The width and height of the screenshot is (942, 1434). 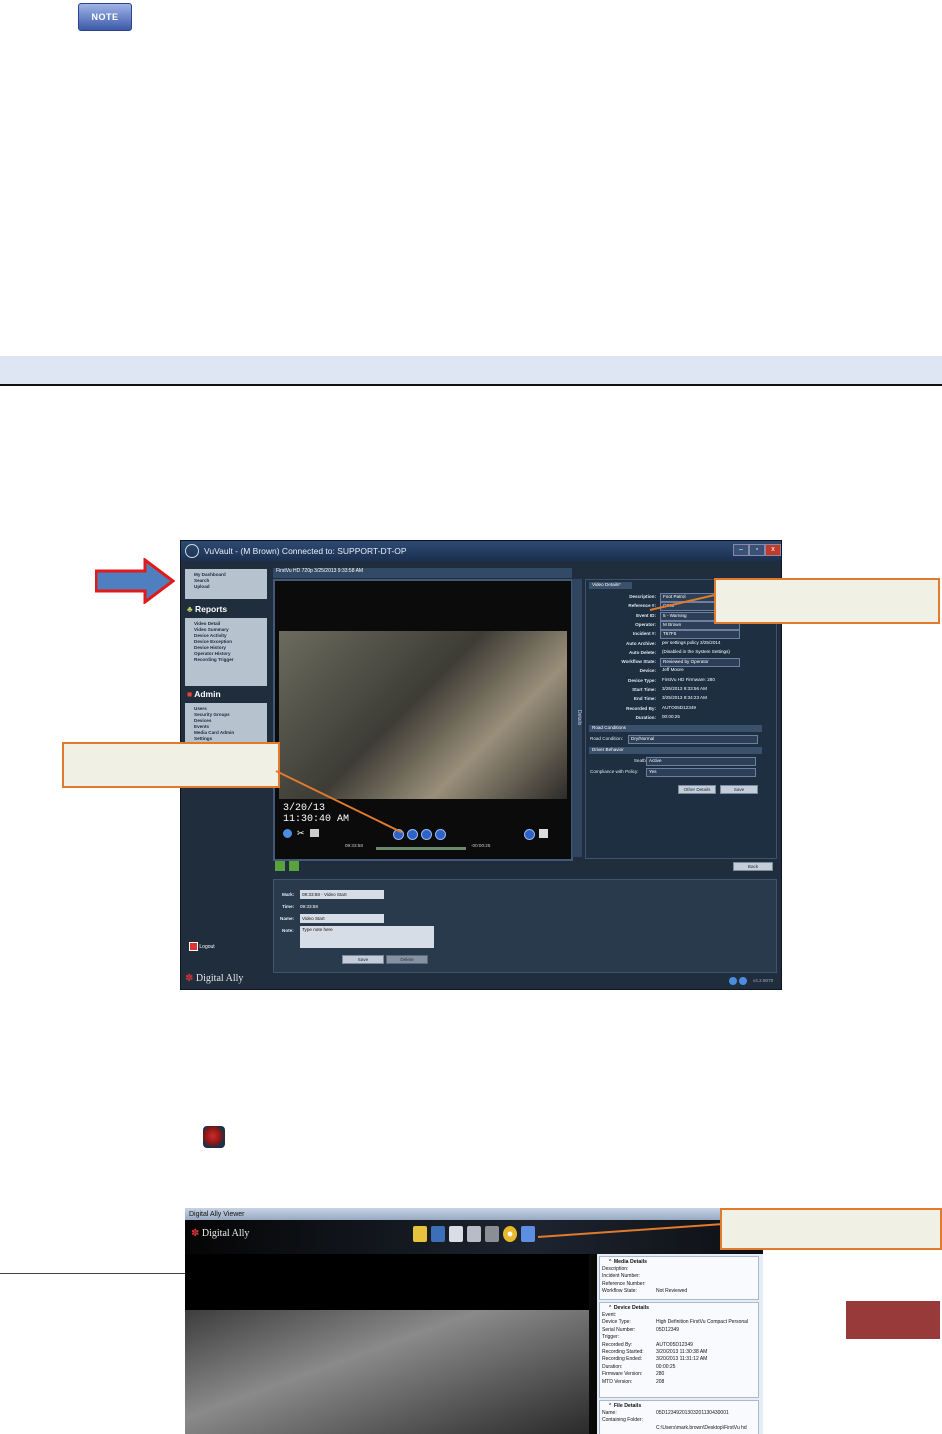 What do you see at coordinates (190, 609) in the screenshot?
I see `reports-icon: ♣` at bounding box center [190, 609].